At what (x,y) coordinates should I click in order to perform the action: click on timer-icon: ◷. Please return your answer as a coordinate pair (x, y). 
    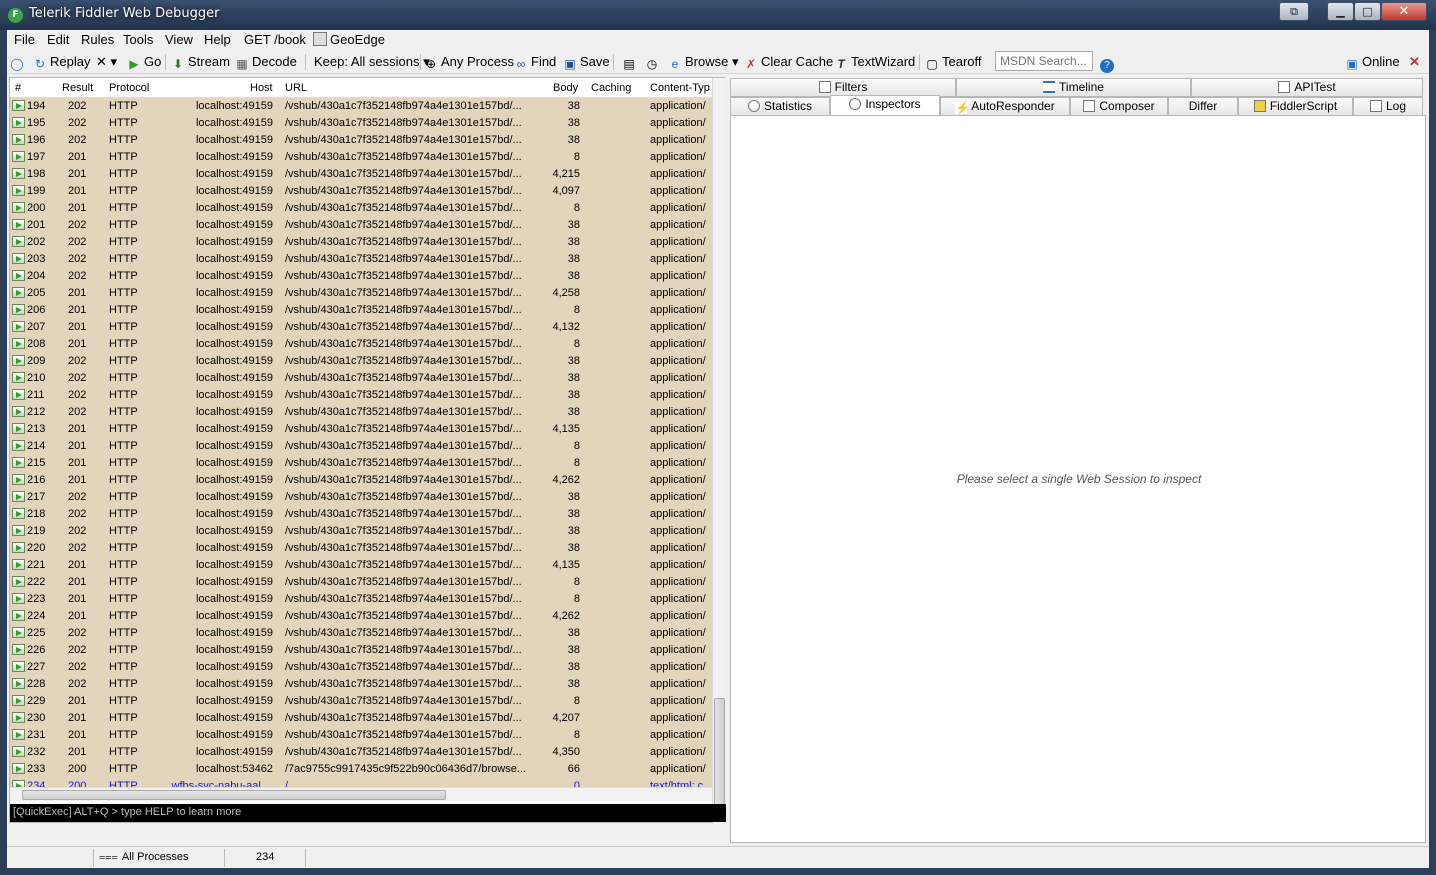
    Looking at the image, I should click on (653, 62).